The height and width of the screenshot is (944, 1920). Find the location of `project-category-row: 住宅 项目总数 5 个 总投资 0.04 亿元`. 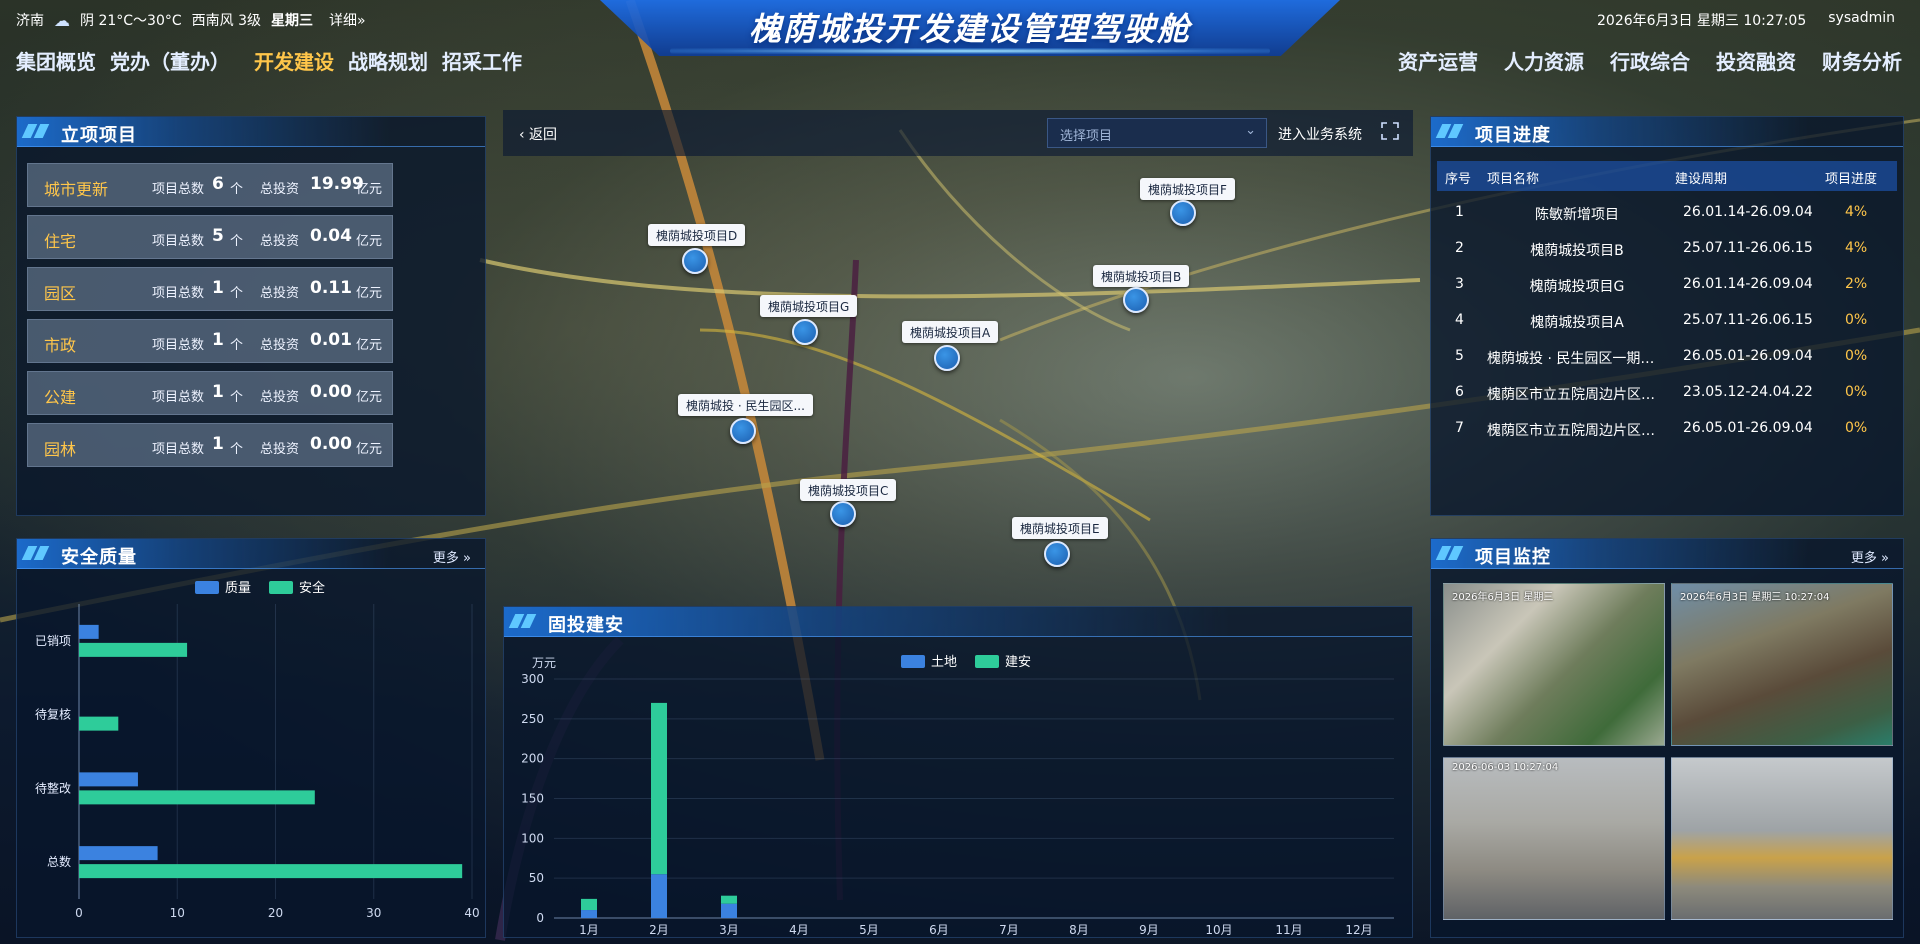

project-category-row: 住宅 项目总数 5 个 总投资 0.04 亿元 is located at coordinates (210, 237).